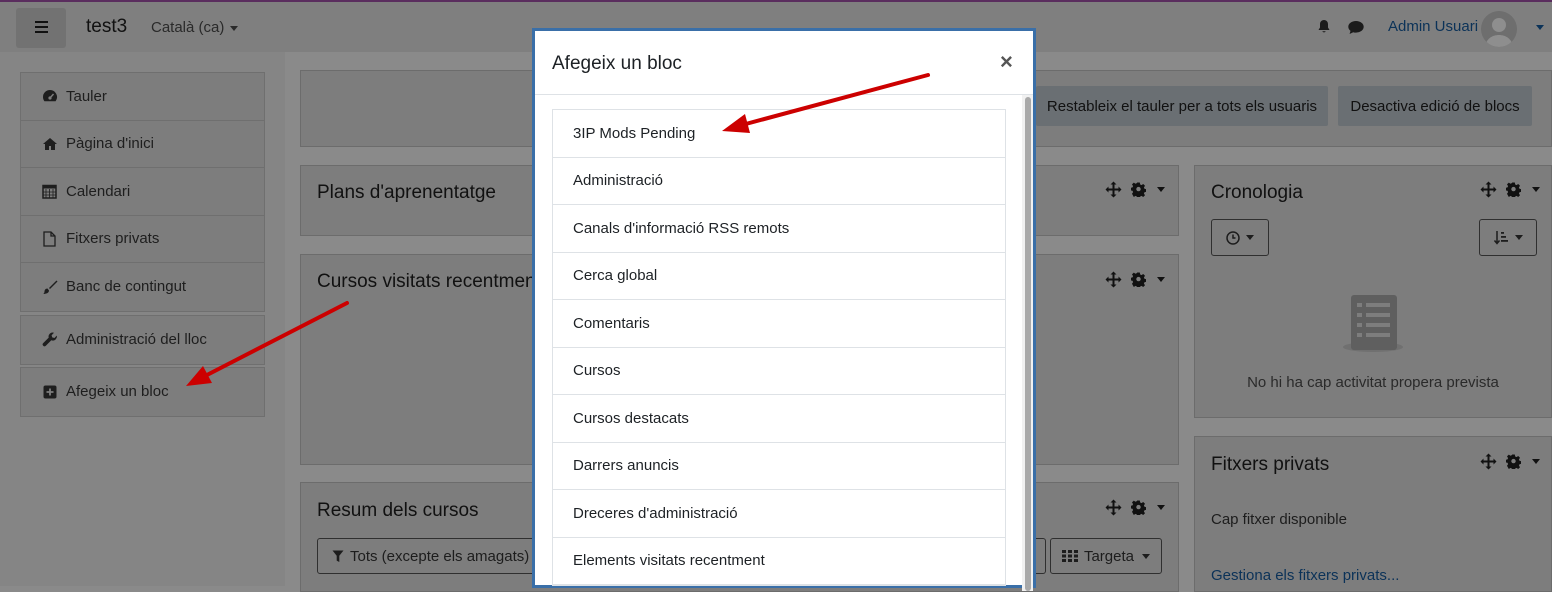  I want to click on nav-item-home: Pàgina d'inici, so click(142, 144).